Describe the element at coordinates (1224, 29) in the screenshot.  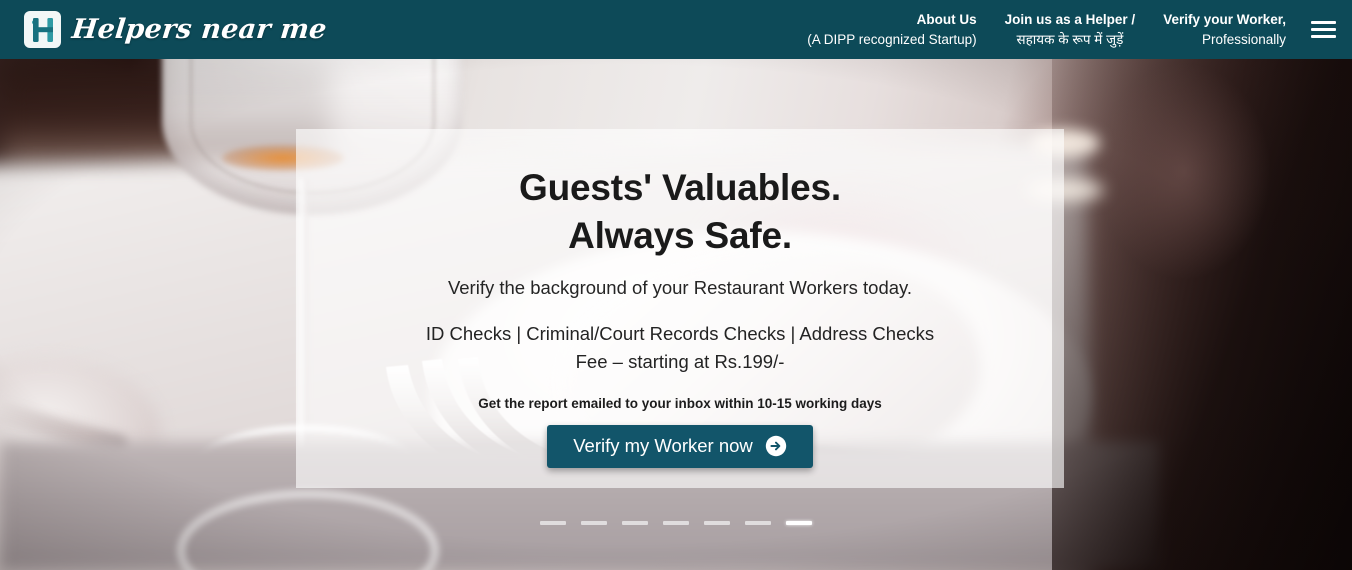
I see `nav-item-verify-your-worker: Verify your Worker, Professionally` at that location.